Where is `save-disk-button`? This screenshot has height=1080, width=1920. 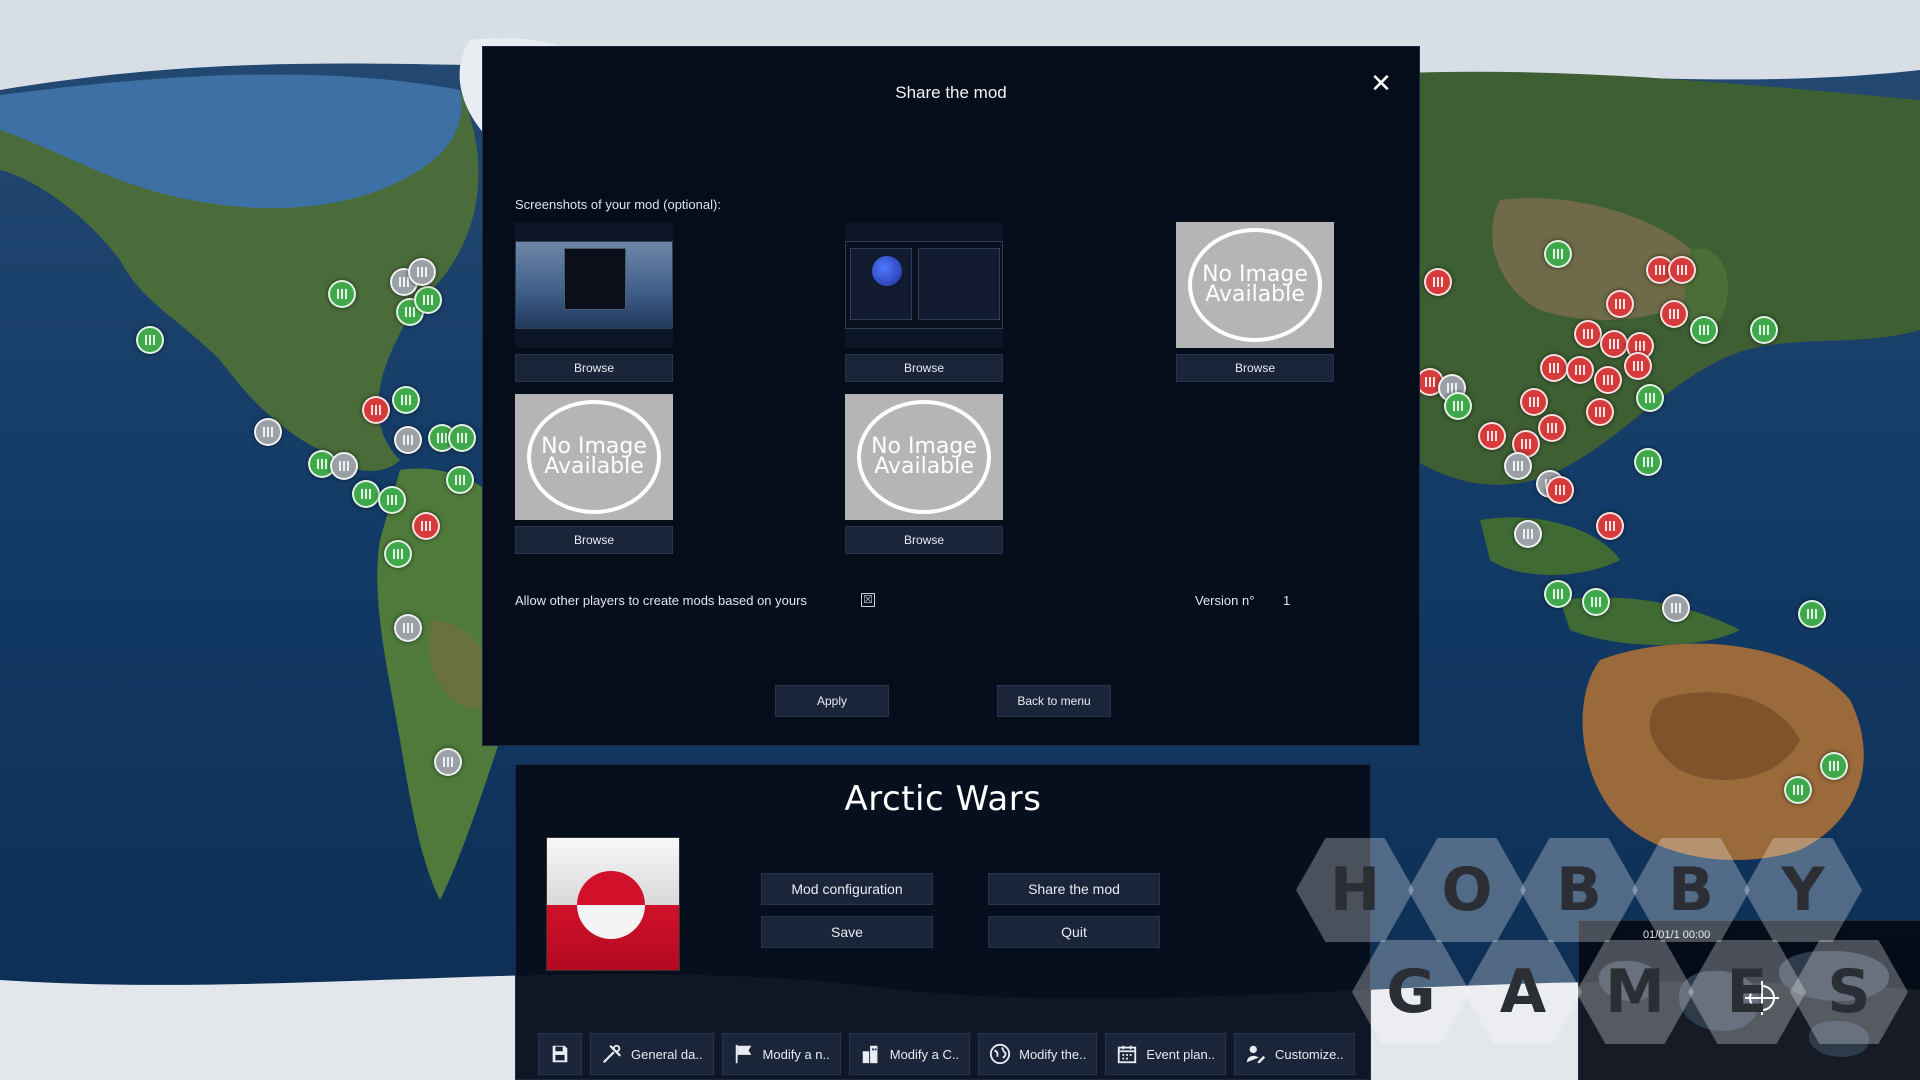
save-disk-button is located at coordinates (560, 1054).